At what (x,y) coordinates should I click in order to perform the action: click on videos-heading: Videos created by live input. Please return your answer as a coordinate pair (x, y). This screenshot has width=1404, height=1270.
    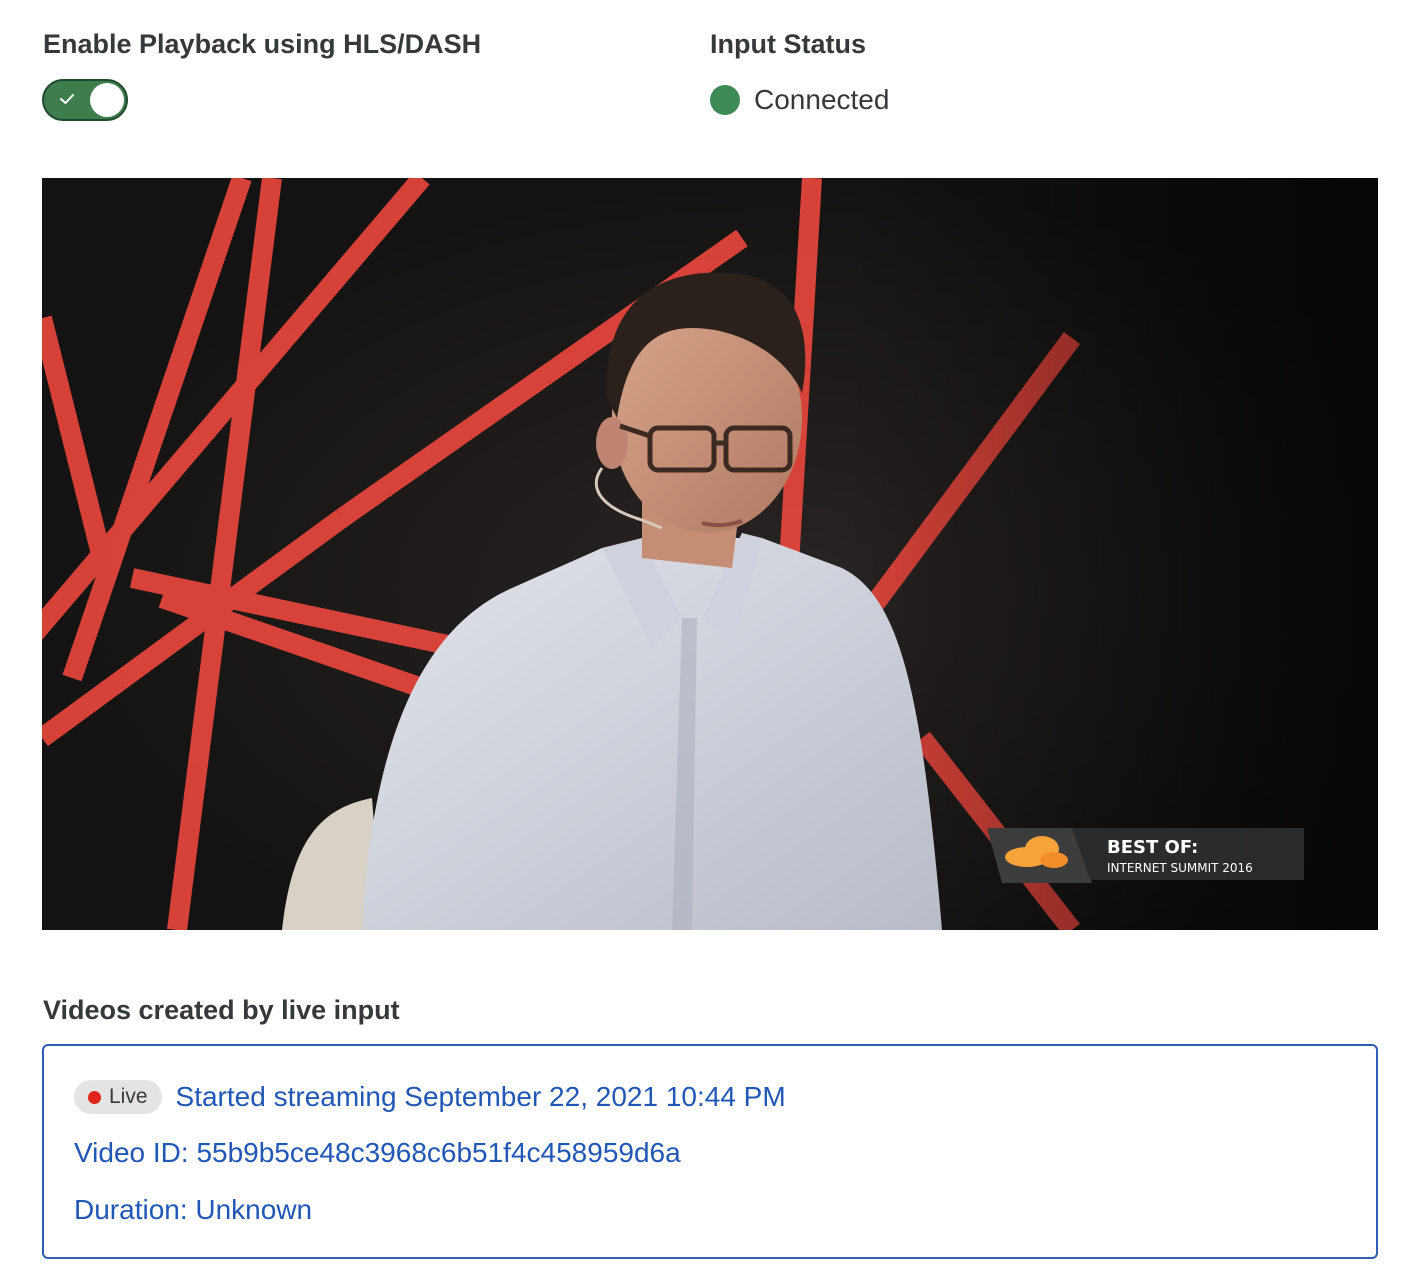
    Looking at the image, I should click on (221, 1010).